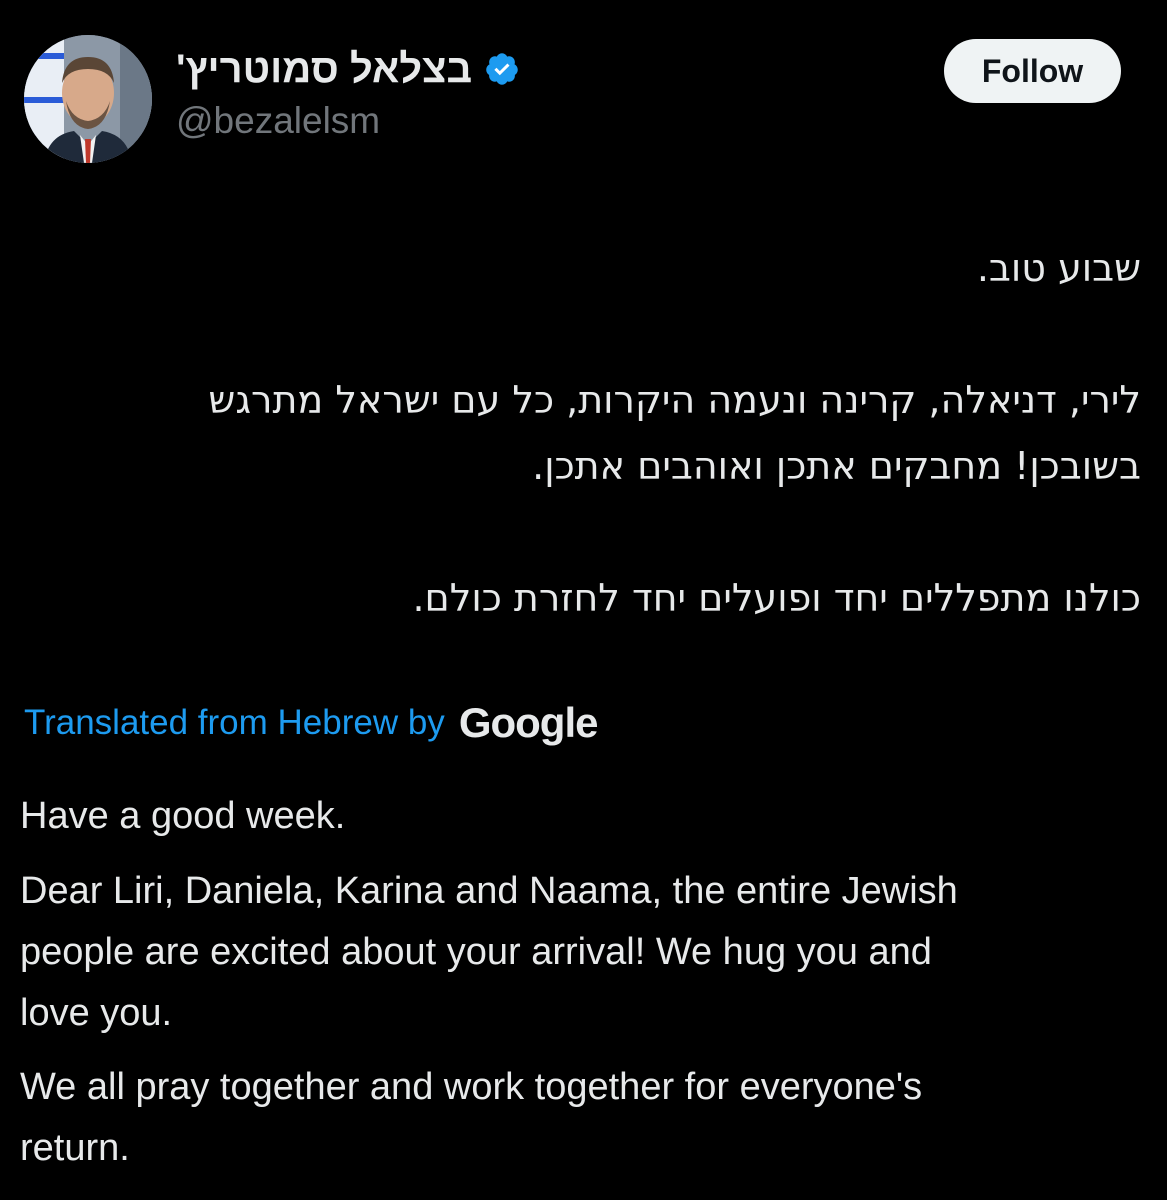  I want to click on google-logo: Google, so click(528, 722).